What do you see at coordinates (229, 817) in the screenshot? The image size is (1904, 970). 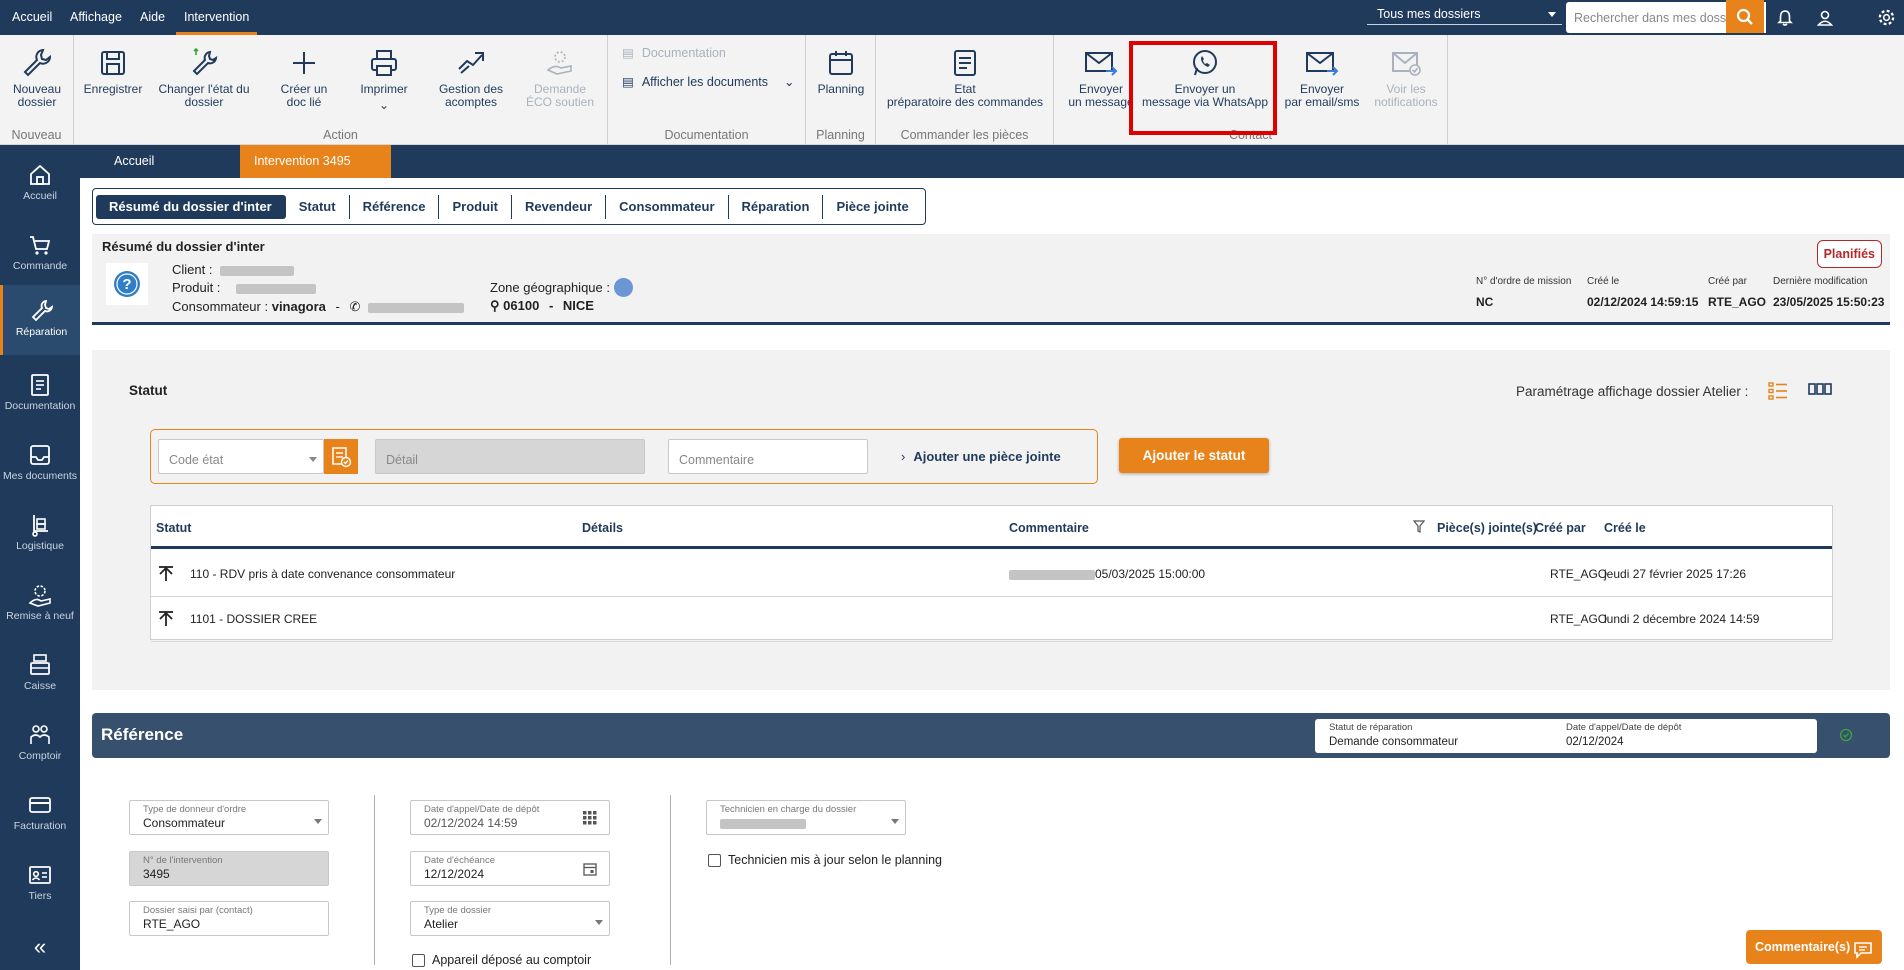 I see `type-donneur-select: Type de donneur d'ordre Consommateur` at bounding box center [229, 817].